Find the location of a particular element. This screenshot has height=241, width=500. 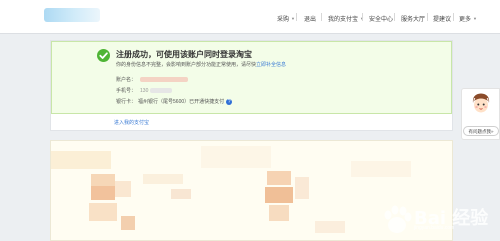

nav-item-more: 更多 ▼ is located at coordinates (468, 18).